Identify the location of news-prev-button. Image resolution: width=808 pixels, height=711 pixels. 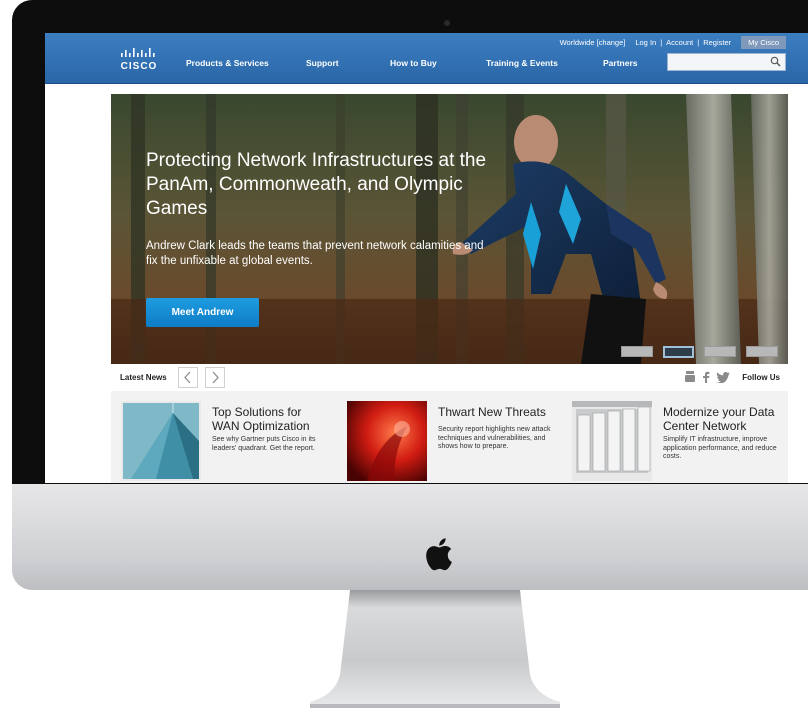
(188, 377).